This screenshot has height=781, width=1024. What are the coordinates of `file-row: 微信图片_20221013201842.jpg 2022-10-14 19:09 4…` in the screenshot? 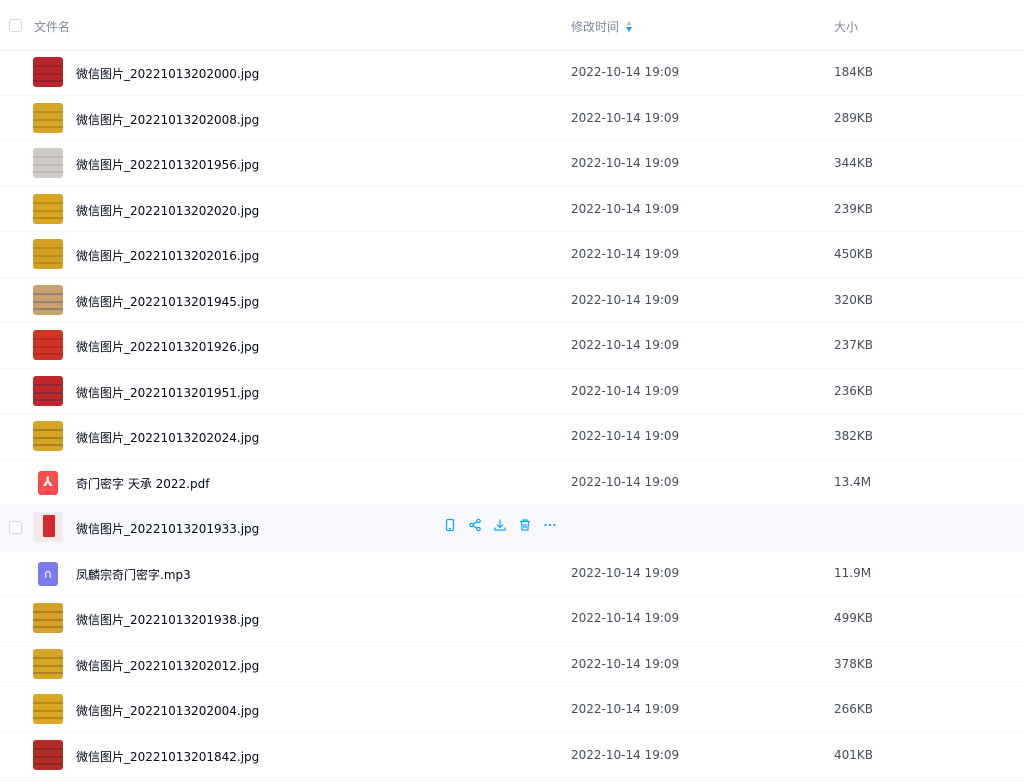 It's located at (512, 755).